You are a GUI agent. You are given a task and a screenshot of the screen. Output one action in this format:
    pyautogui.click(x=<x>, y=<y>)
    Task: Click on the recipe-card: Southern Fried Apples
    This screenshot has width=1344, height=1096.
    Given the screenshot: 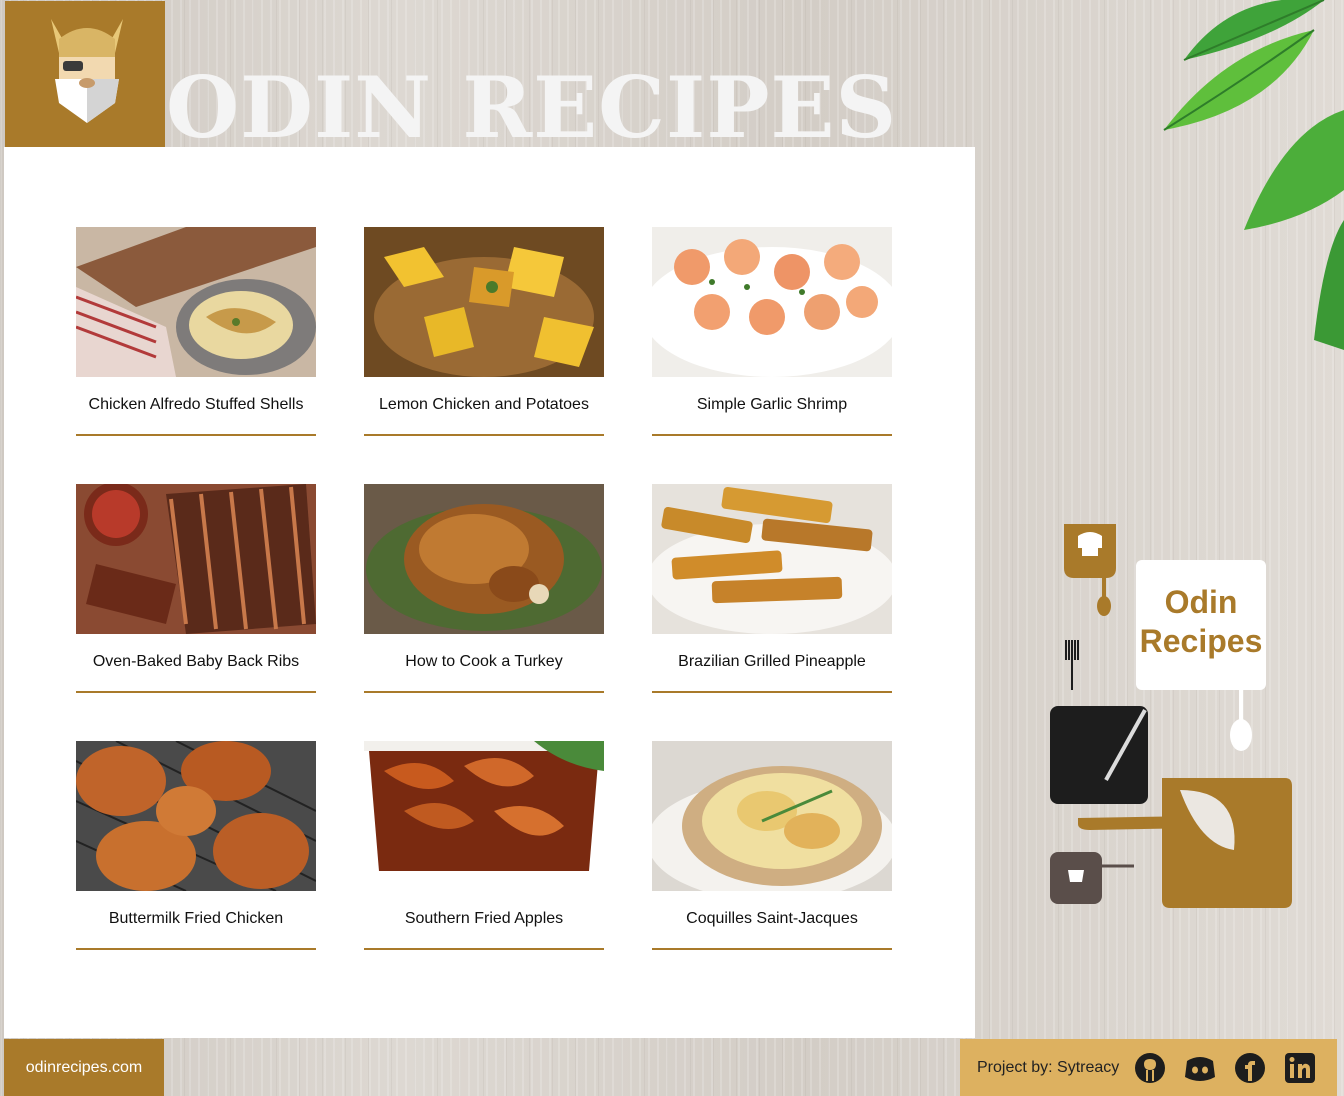 What is the action you would take?
    pyautogui.click(x=484, y=845)
    